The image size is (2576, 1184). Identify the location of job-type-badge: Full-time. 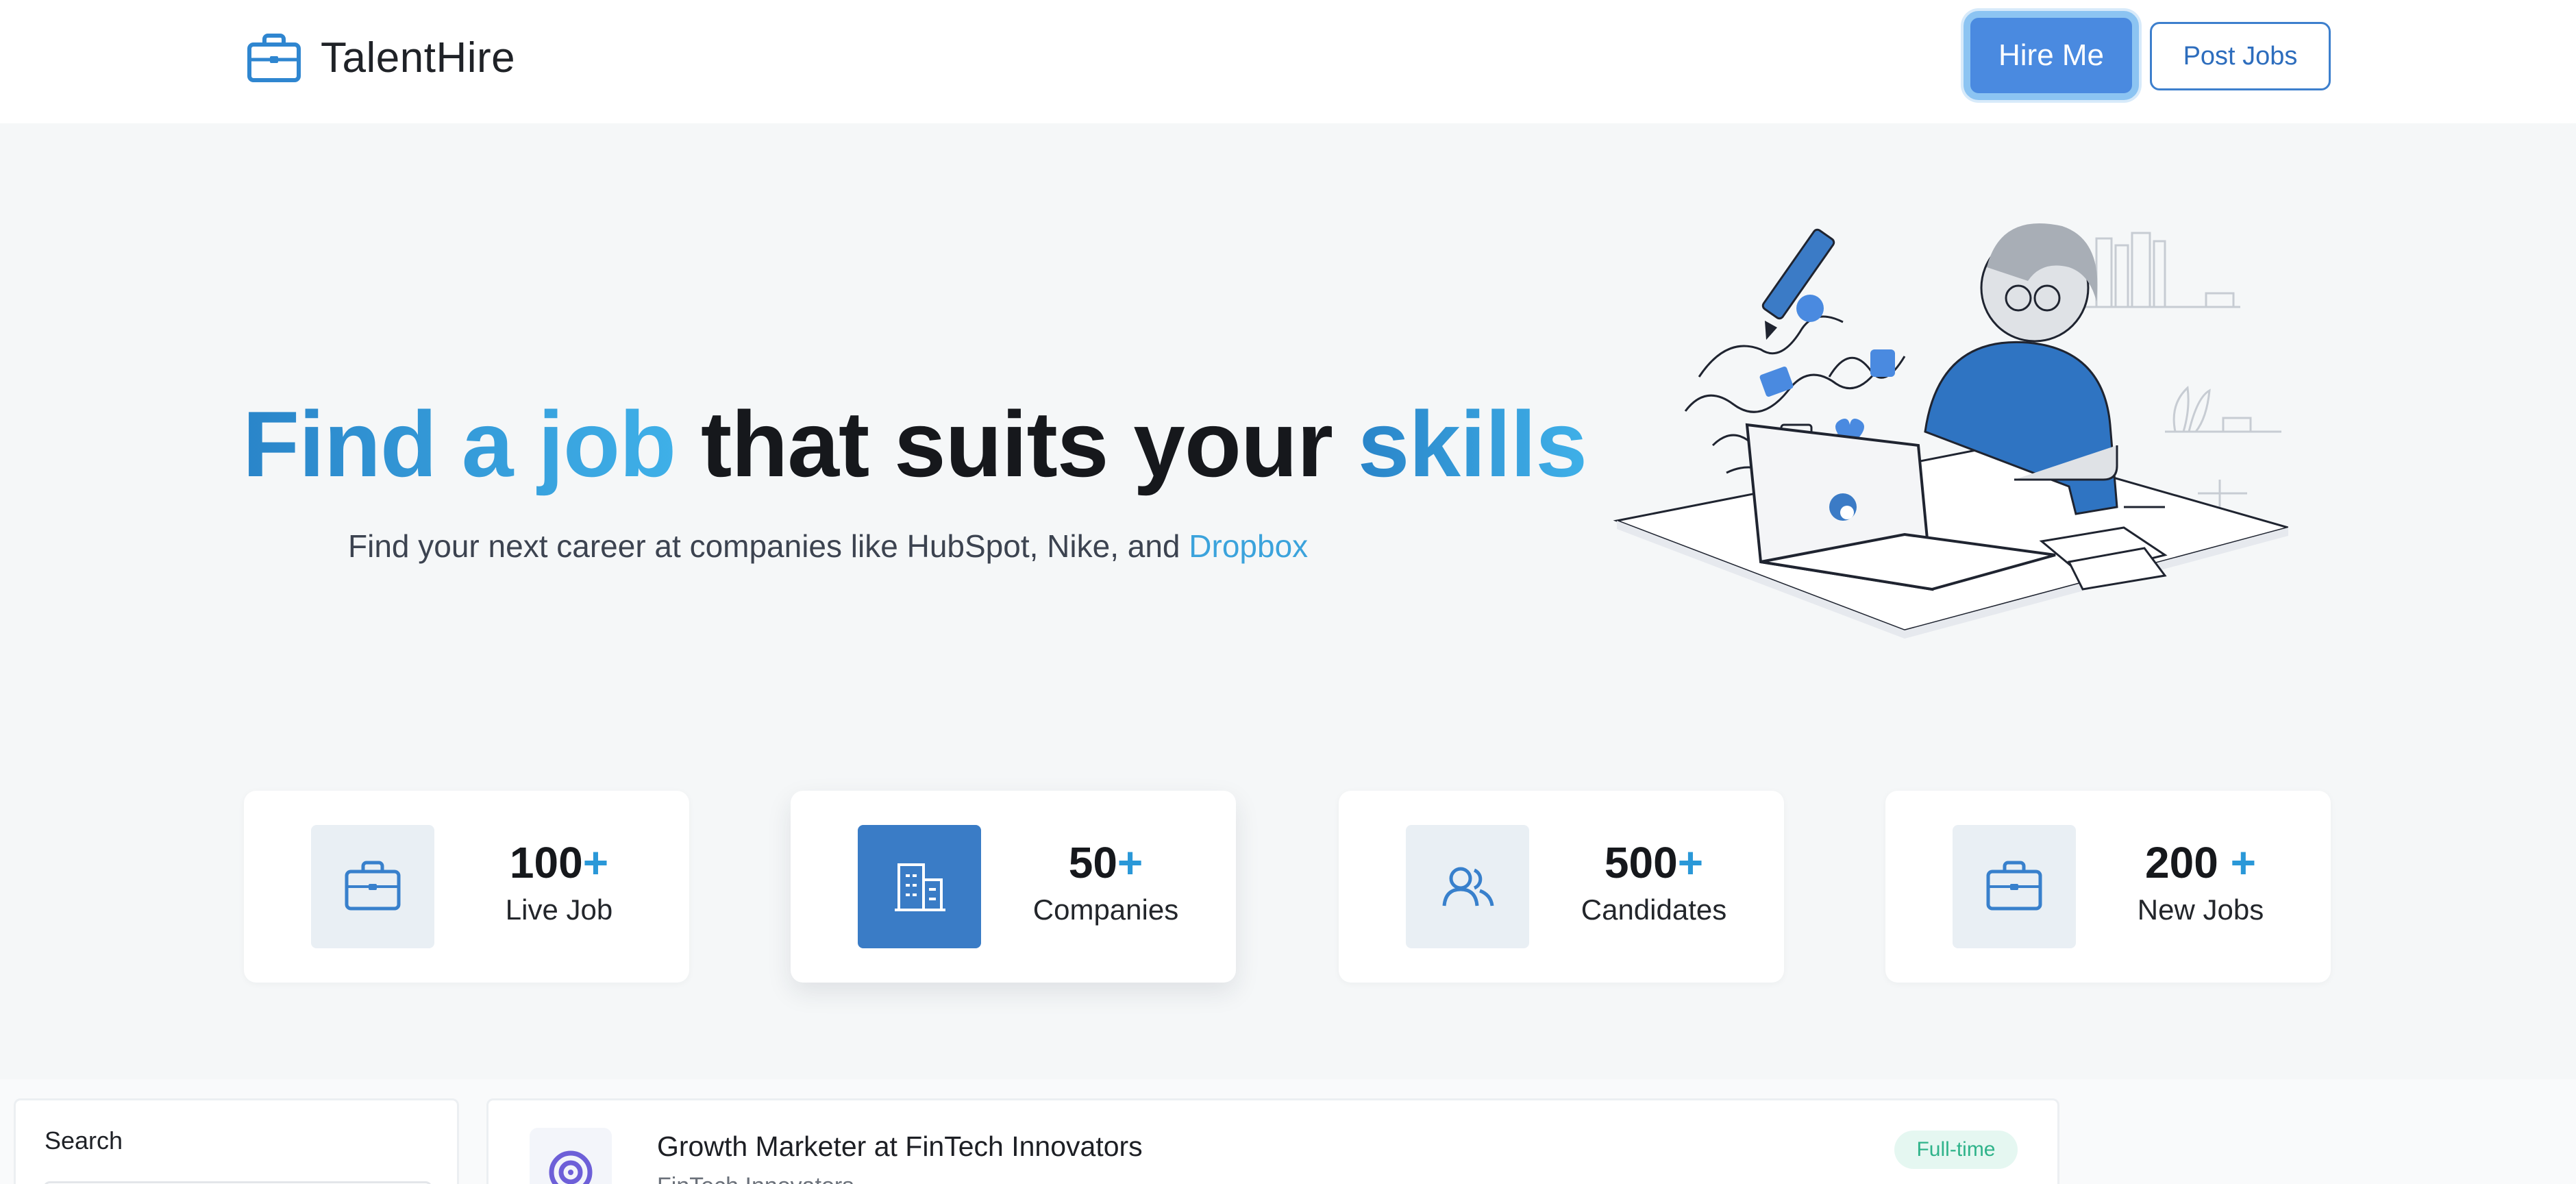
(1956, 1150).